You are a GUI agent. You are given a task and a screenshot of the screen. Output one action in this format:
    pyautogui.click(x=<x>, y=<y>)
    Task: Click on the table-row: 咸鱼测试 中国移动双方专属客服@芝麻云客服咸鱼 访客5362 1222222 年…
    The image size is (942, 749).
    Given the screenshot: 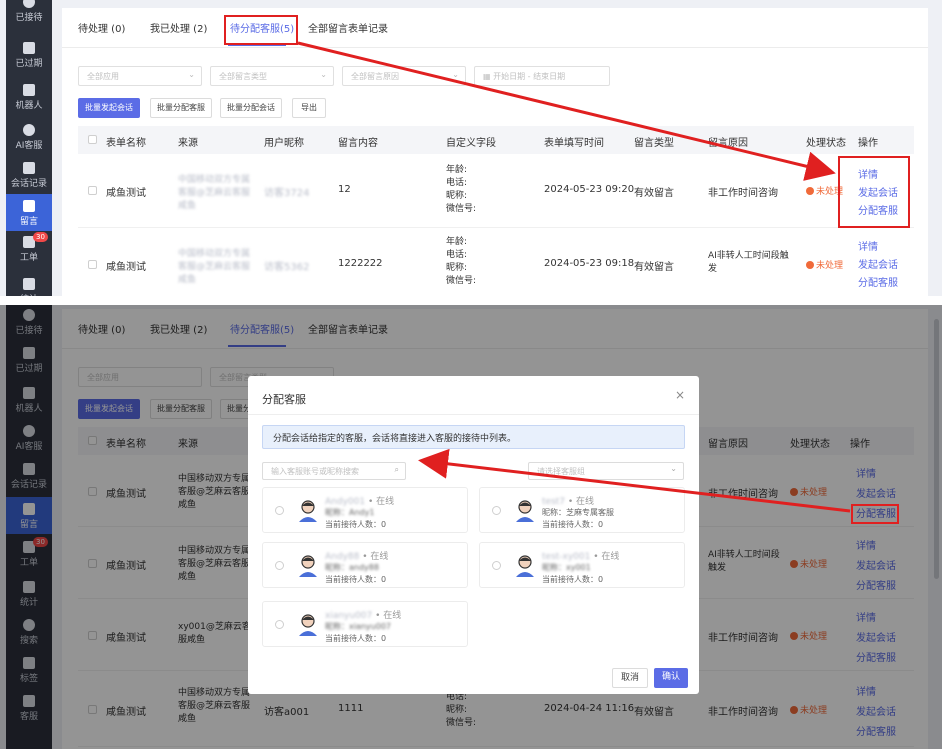 What is the action you would take?
    pyautogui.click(x=496, y=262)
    